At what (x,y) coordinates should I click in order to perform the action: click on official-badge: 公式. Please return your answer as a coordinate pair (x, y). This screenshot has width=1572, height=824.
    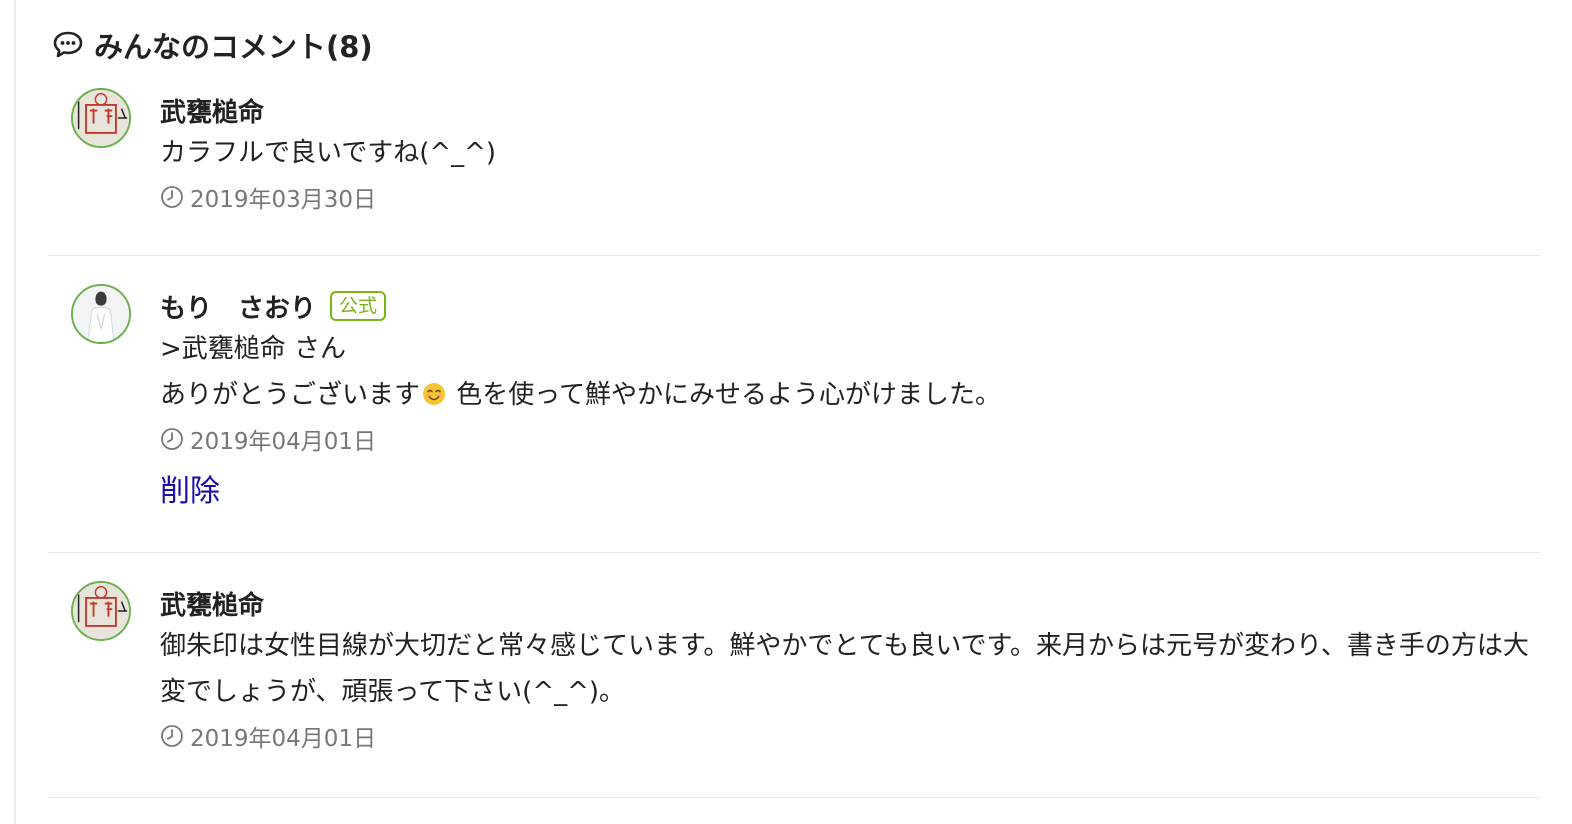
    Looking at the image, I should click on (358, 306).